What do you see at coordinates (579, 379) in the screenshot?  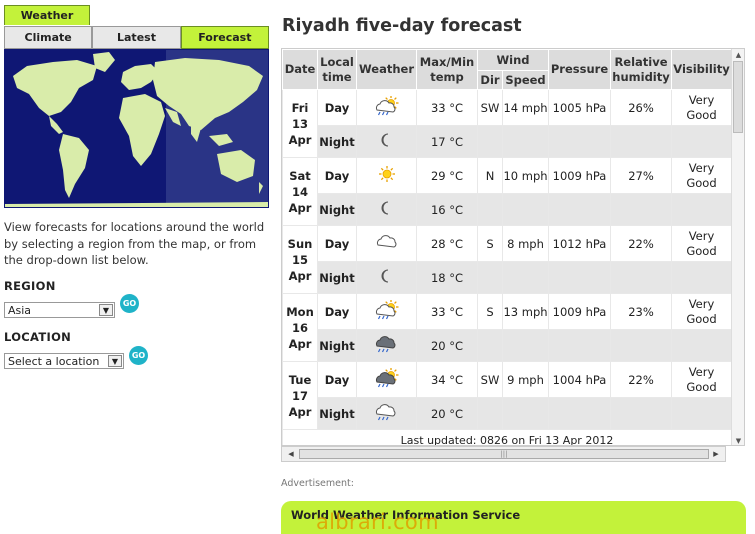 I see `pressure: 1004 hPa` at bounding box center [579, 379].